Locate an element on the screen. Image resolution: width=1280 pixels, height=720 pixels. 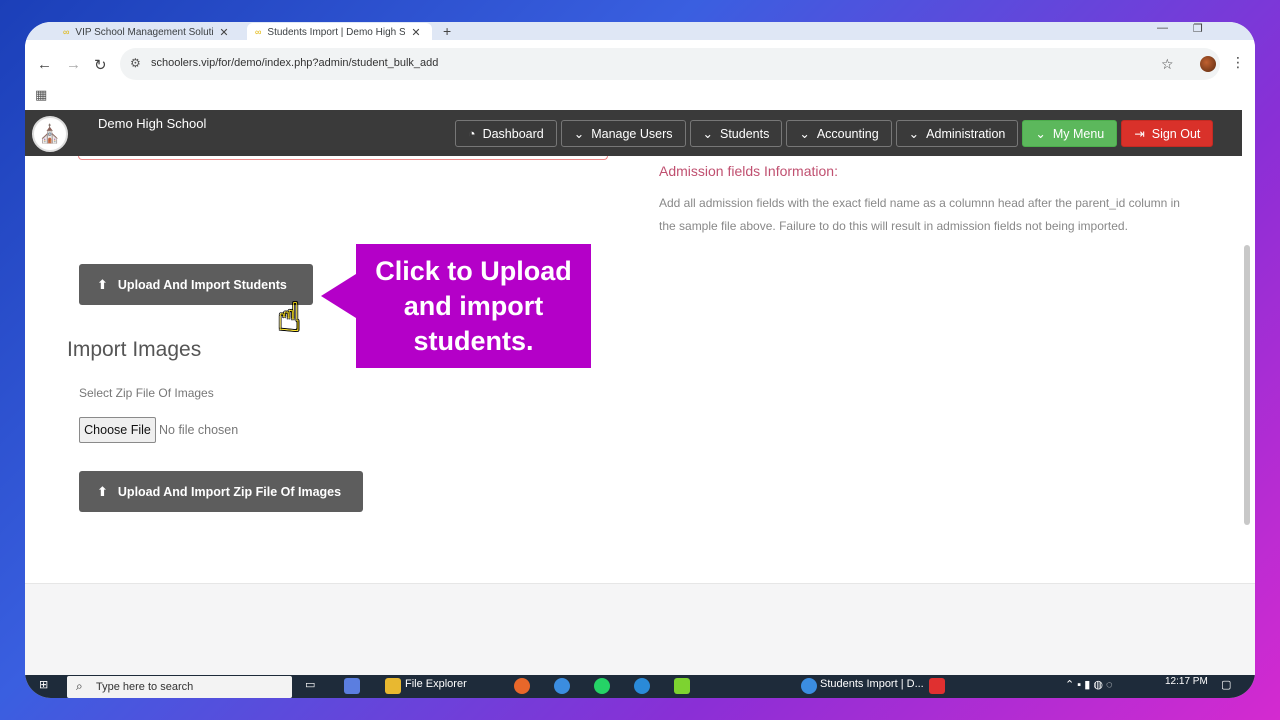
students-button: ⌄ Students is located at coordinates (736, 133).